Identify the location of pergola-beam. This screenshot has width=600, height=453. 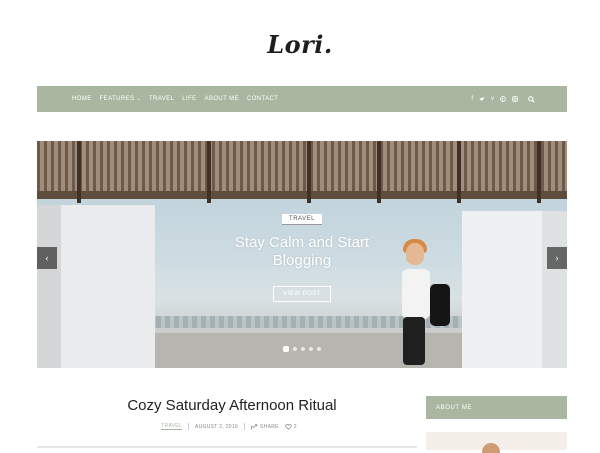
(302, 195).